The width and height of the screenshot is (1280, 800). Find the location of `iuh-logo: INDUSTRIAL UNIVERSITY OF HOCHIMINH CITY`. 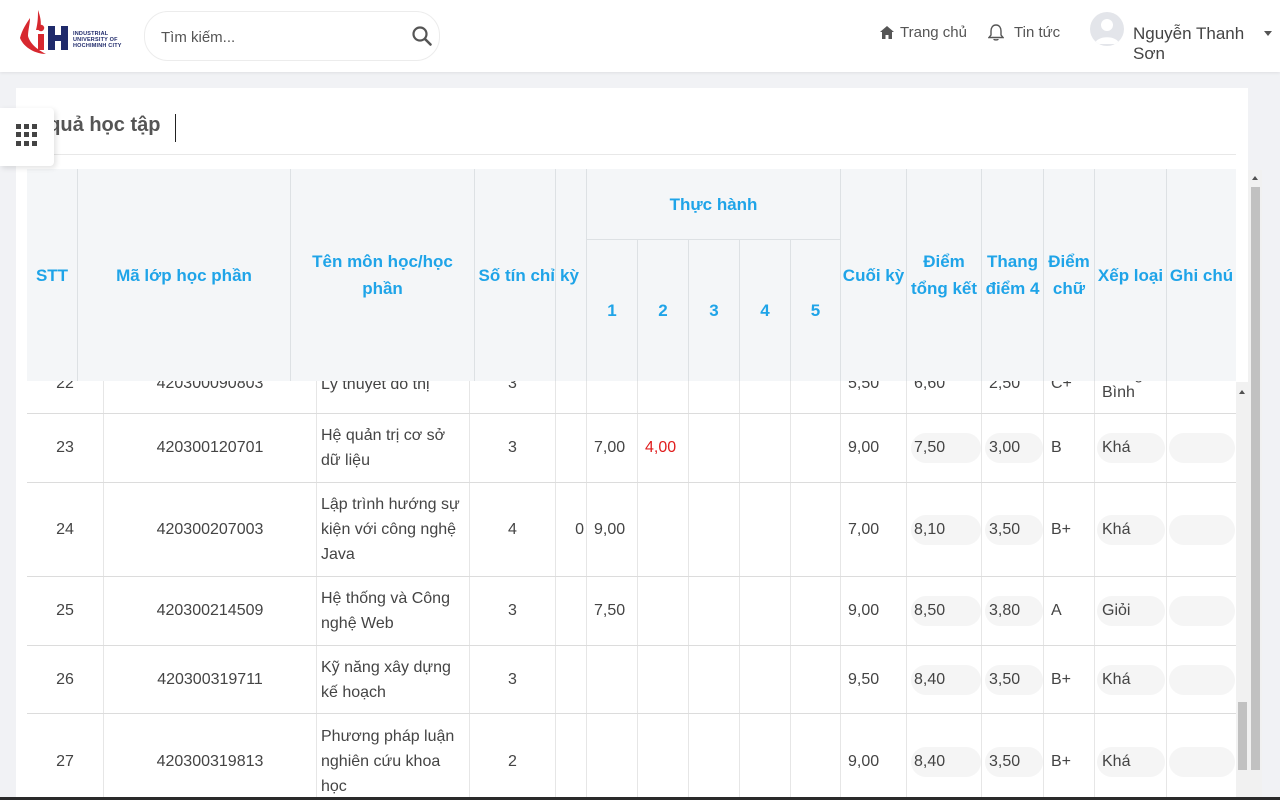

iuh-logo: INDUSTRIAL UNIVERSITY OF HOCHIMINH CITY is located at coordinates (72, 32).